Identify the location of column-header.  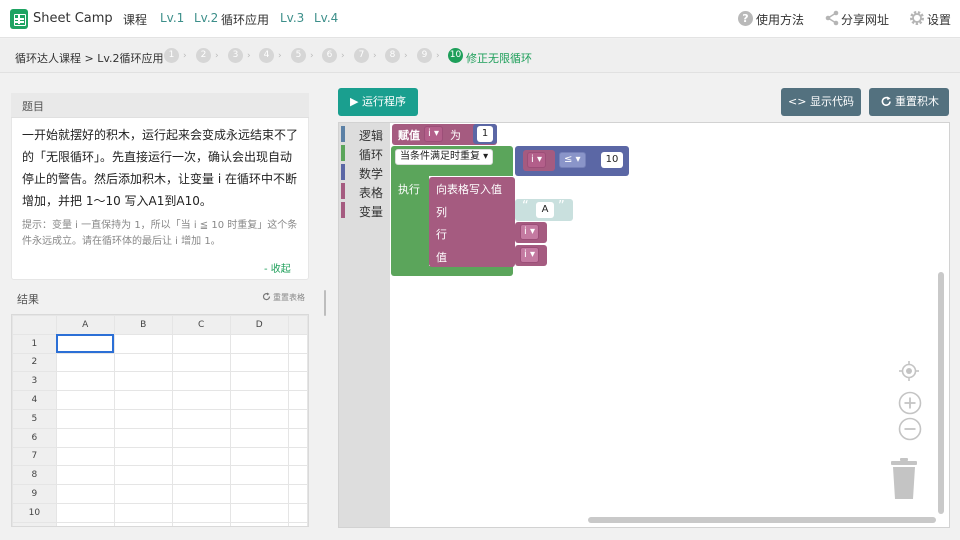
(297, 325).